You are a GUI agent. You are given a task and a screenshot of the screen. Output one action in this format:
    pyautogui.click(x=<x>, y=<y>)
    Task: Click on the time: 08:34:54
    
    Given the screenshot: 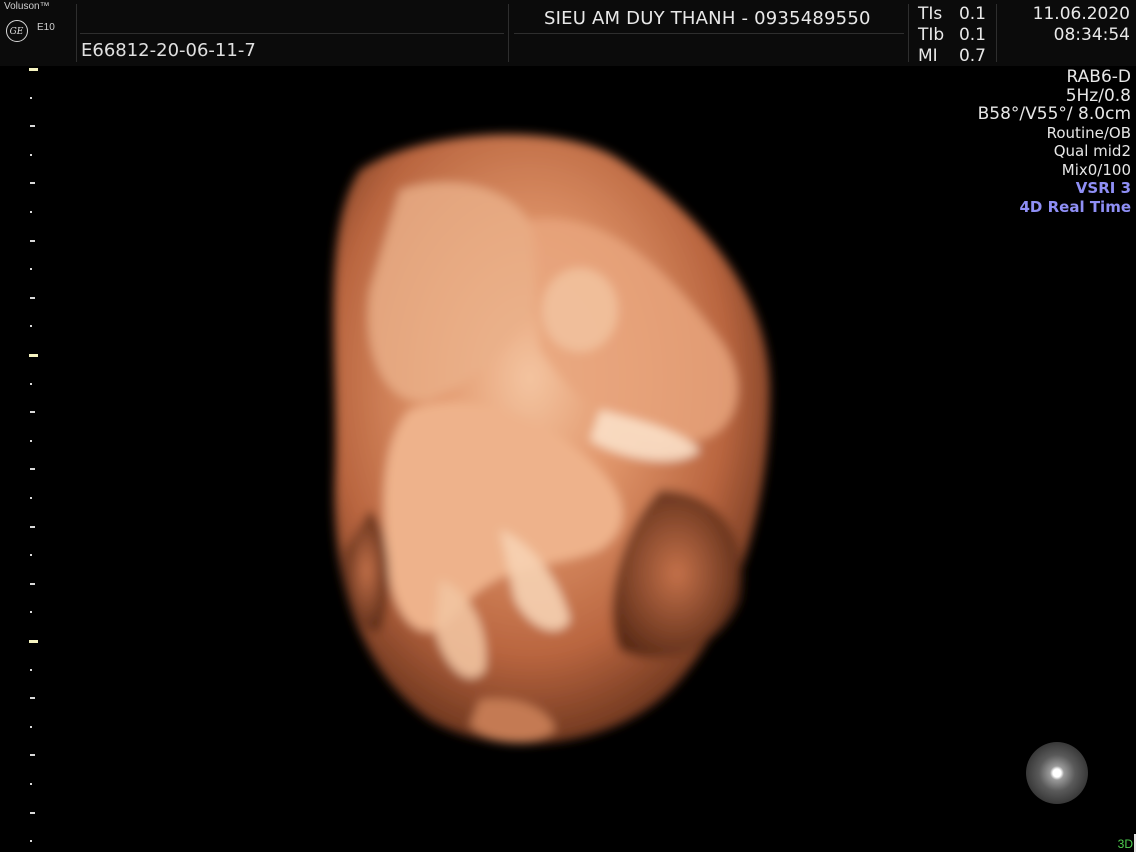 What is the action you would take?
    pyautogui.click(x=1091, y=35)
    